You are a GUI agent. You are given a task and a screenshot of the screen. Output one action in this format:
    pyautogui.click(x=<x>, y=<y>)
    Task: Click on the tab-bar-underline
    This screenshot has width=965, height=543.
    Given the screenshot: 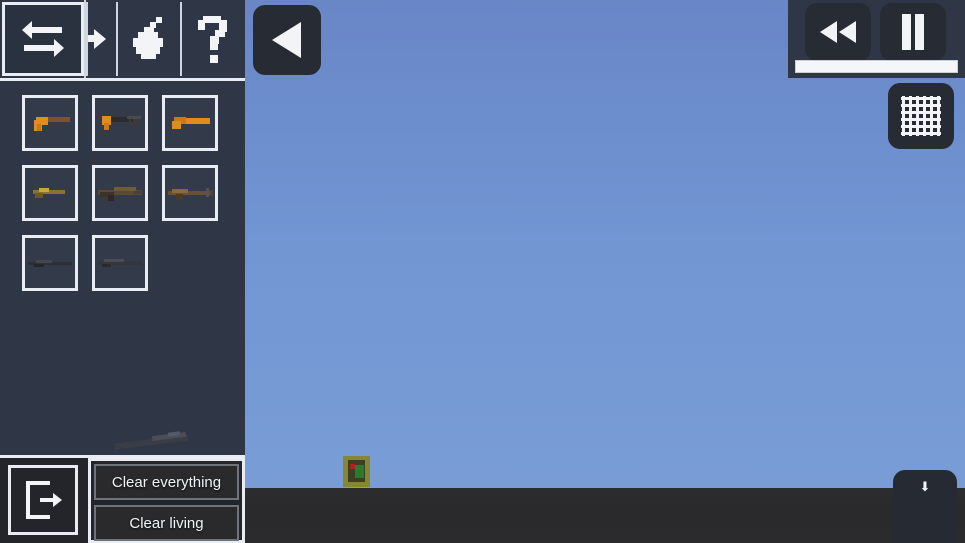 What is the action you would take?
    pyautogui.click(x=122, y=79)
    